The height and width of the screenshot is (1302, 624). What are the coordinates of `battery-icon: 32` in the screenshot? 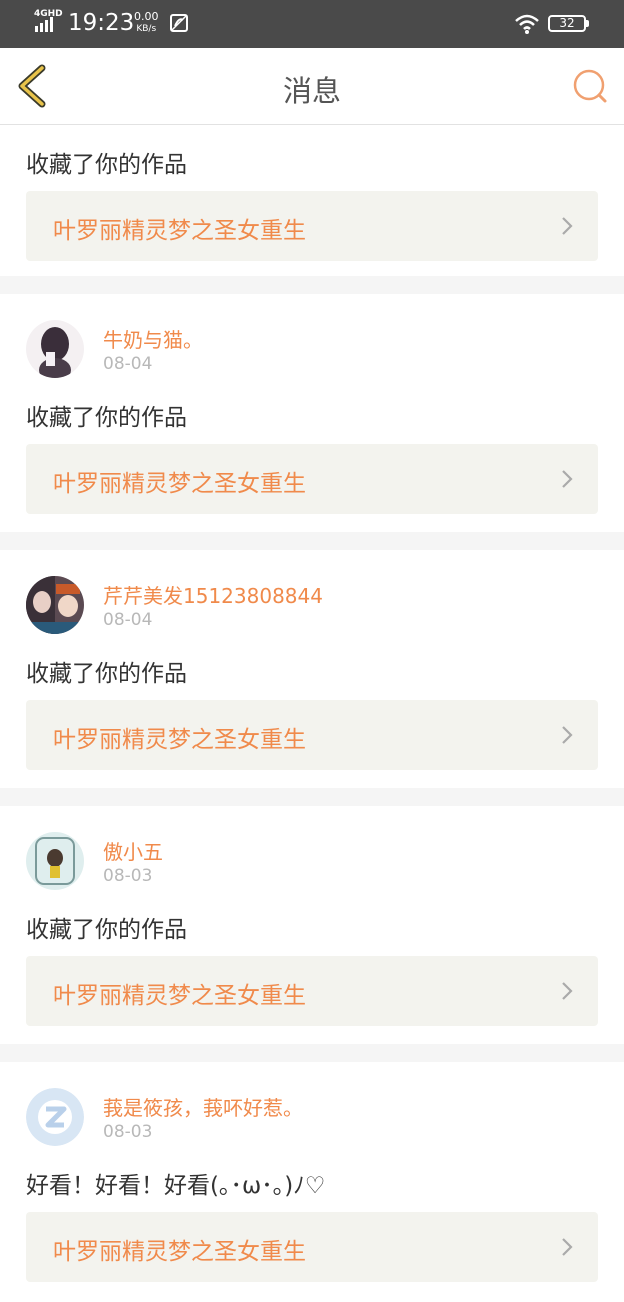 It's located at (568, 23).